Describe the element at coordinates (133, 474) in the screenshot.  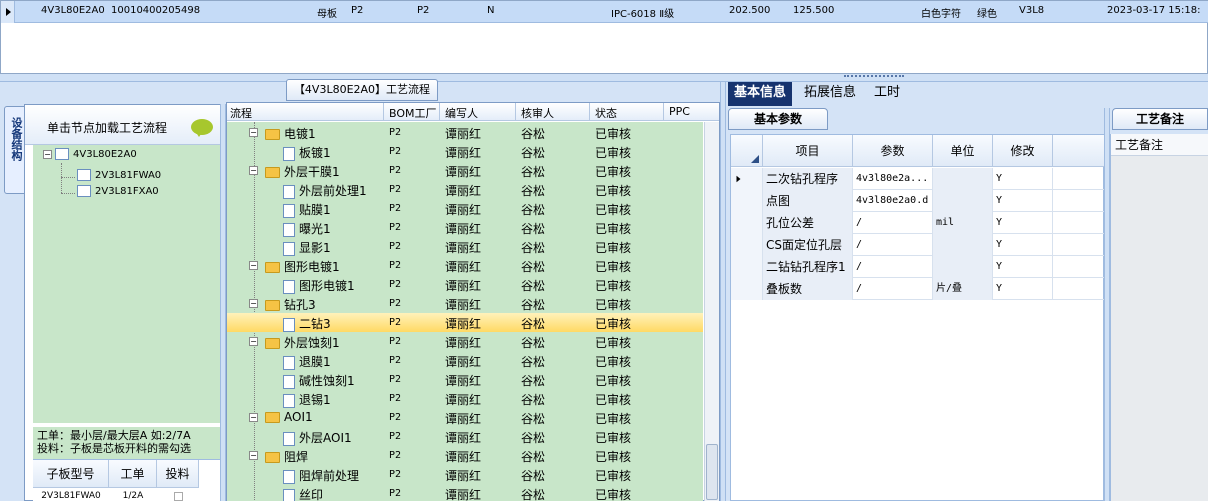
I see `col-header-workorder: 工单` at that location.